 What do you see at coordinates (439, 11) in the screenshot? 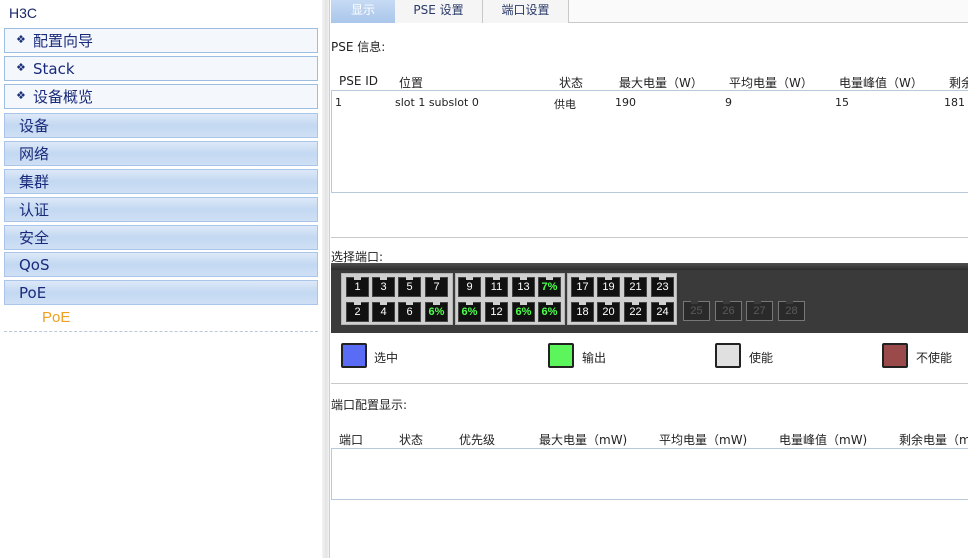
I see `tab-pse-settings: PSE 设置` at bounding box center [439, 11].